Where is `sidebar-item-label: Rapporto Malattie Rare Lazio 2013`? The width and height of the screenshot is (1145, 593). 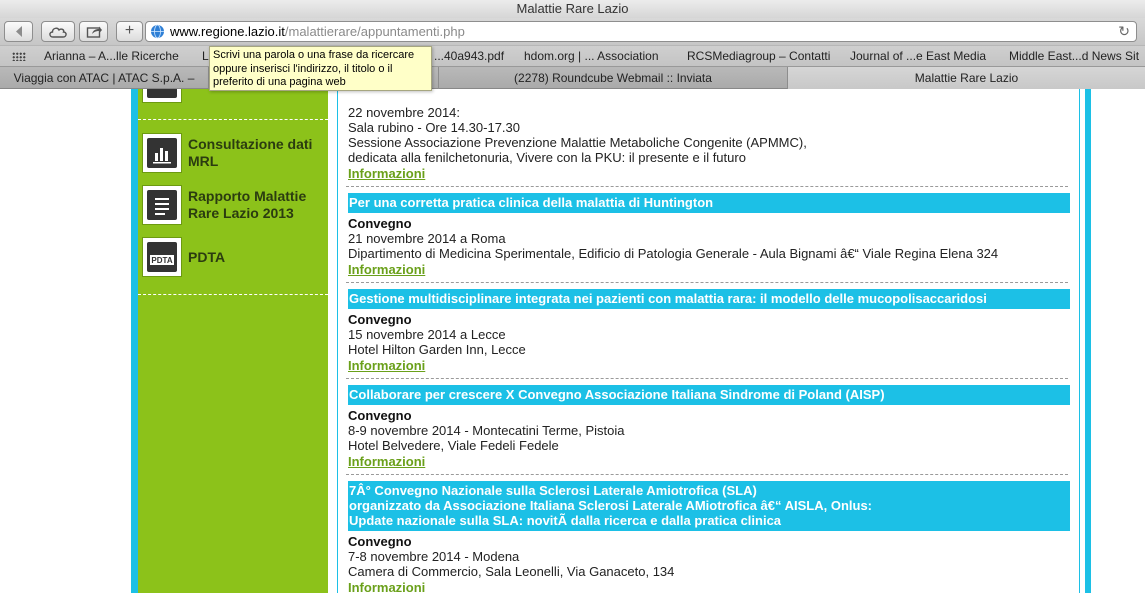 sidebar-item-label: Rapporto Malattie Rare Lazio 2013 is located at coordinates (247, 204).